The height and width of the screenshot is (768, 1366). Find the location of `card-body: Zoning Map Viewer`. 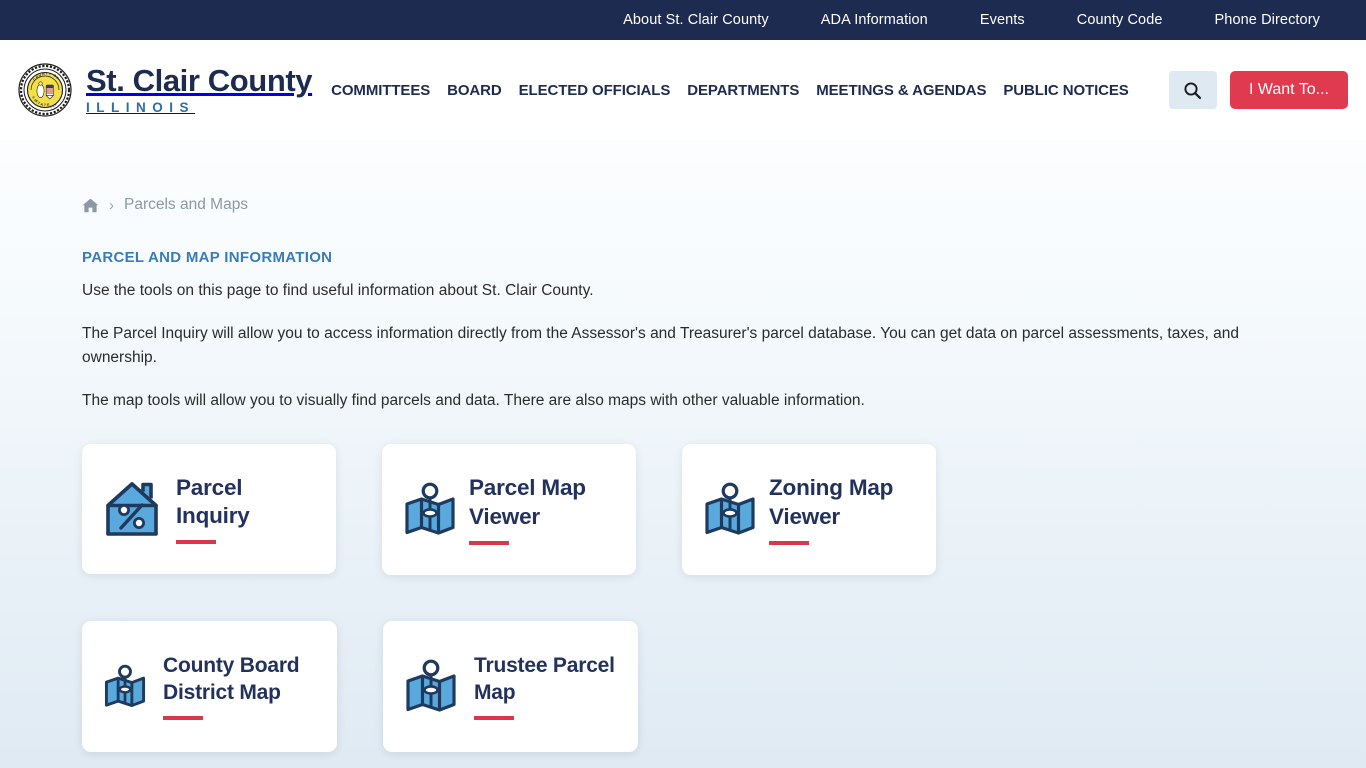

card-body: Zoning Map Viewer is located at coordinates (841, 509).